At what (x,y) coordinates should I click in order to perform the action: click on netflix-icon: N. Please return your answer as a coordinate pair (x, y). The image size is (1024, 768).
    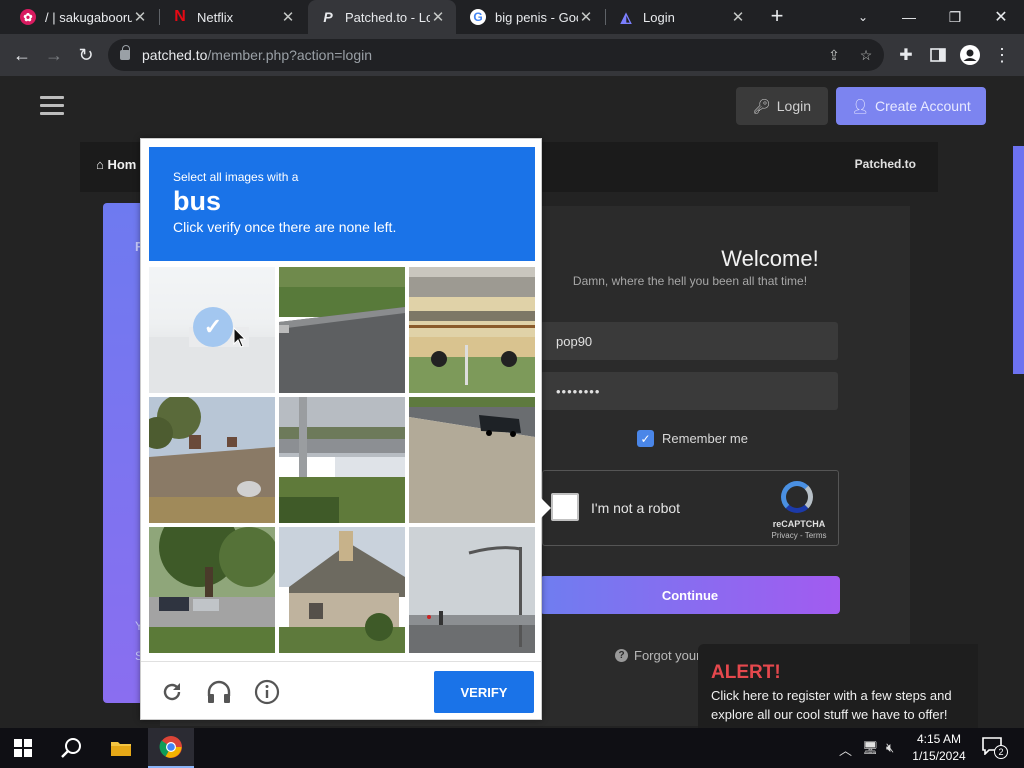
    Looking at the image, I should click on (180, 16).